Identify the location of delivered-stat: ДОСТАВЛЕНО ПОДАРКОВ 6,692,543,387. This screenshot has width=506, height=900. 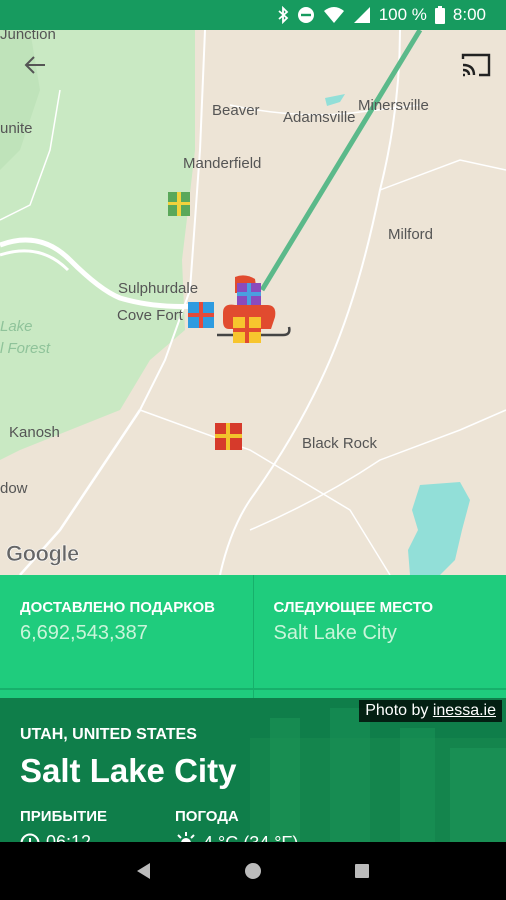
(126, 636).